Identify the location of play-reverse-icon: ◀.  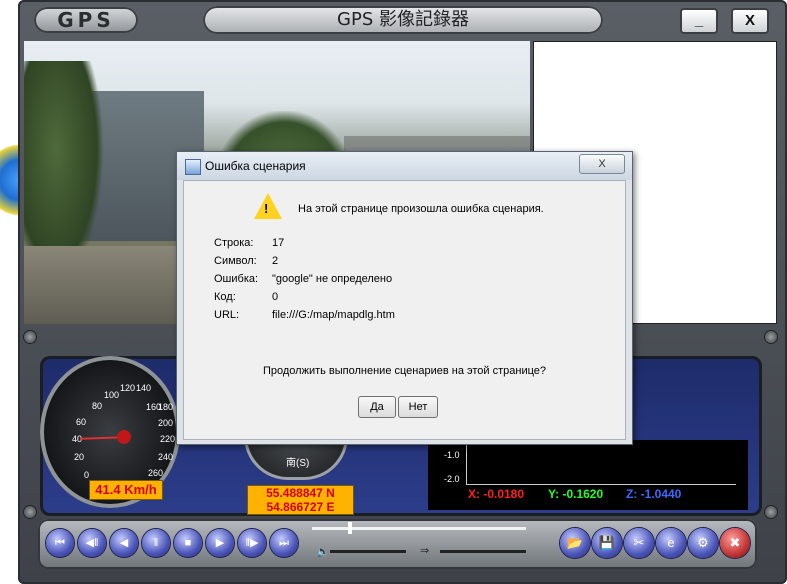
(124, 543).